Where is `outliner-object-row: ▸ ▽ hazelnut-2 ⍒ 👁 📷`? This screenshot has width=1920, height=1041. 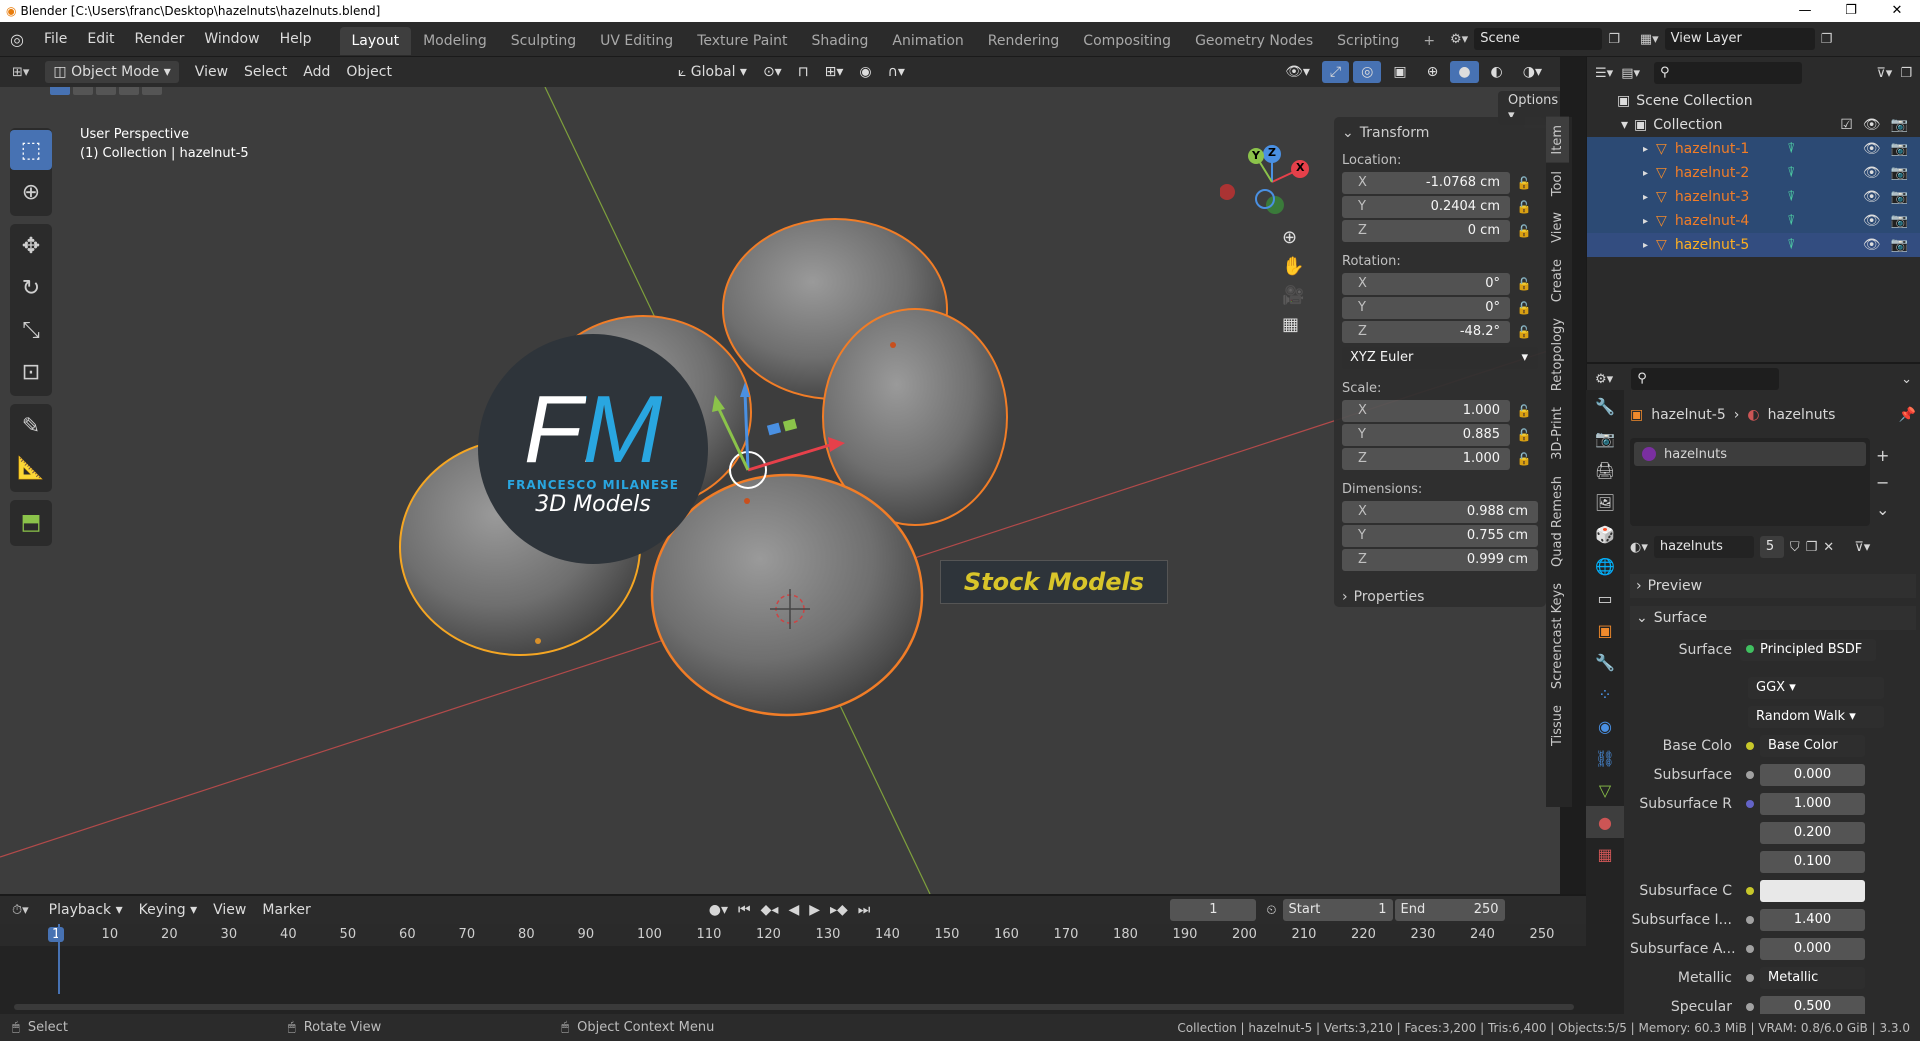
outliner-object-row: ▸ ▽ hazelnut-2 ⍒ 👁 📷 is located at coordinates (1753, 173).